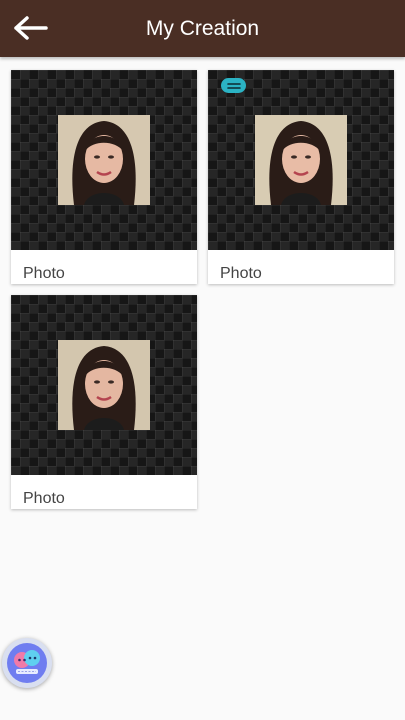 The width and height of the screenshot is (405, 720). I want to click on page-title: My Creation, so click(202, 28).